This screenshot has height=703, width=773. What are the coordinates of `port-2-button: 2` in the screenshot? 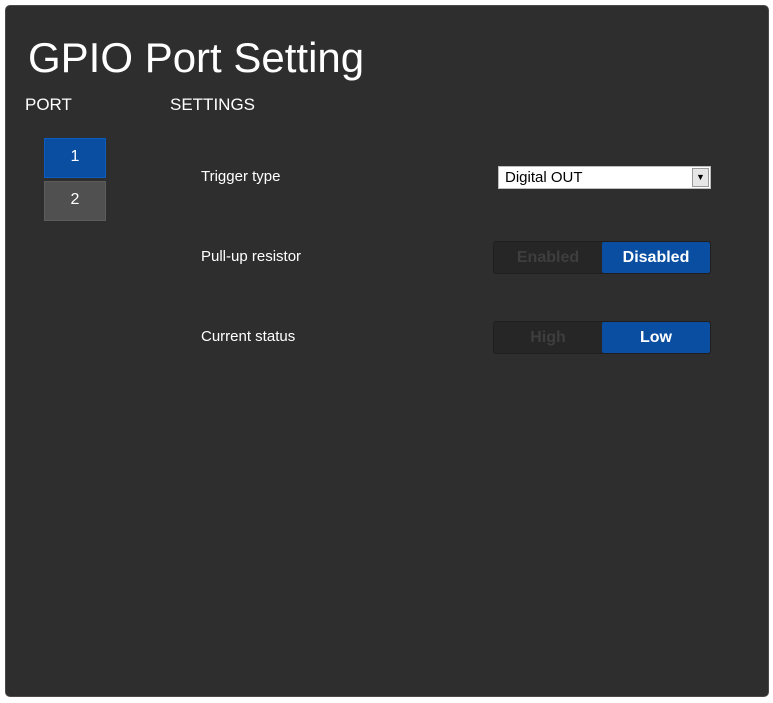 It's located at (75, 201).